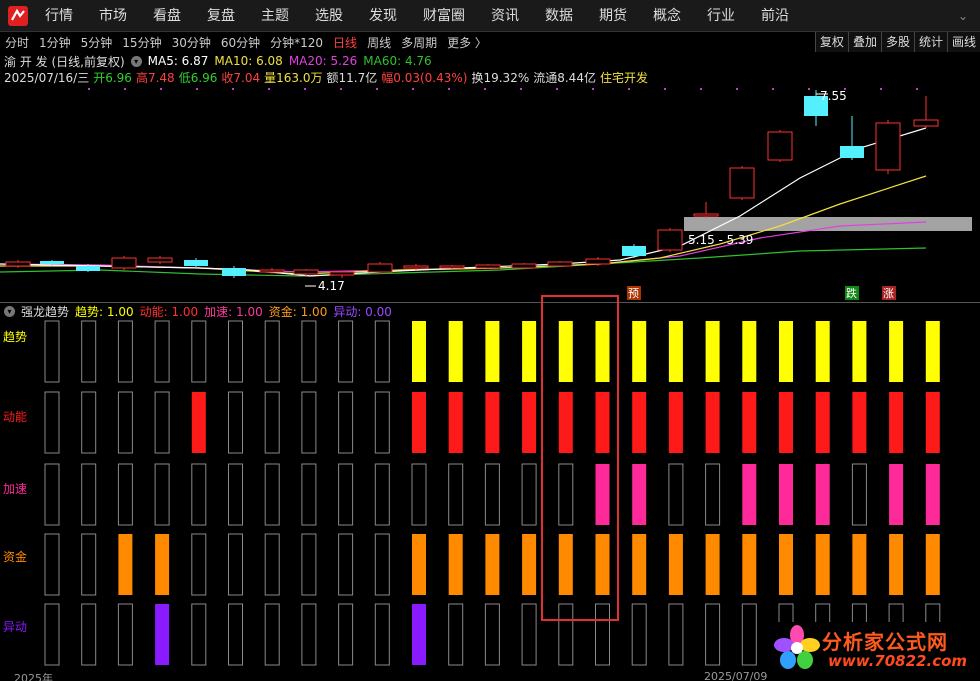  I want to click on nav-item: 前沿, so click(775, 16).